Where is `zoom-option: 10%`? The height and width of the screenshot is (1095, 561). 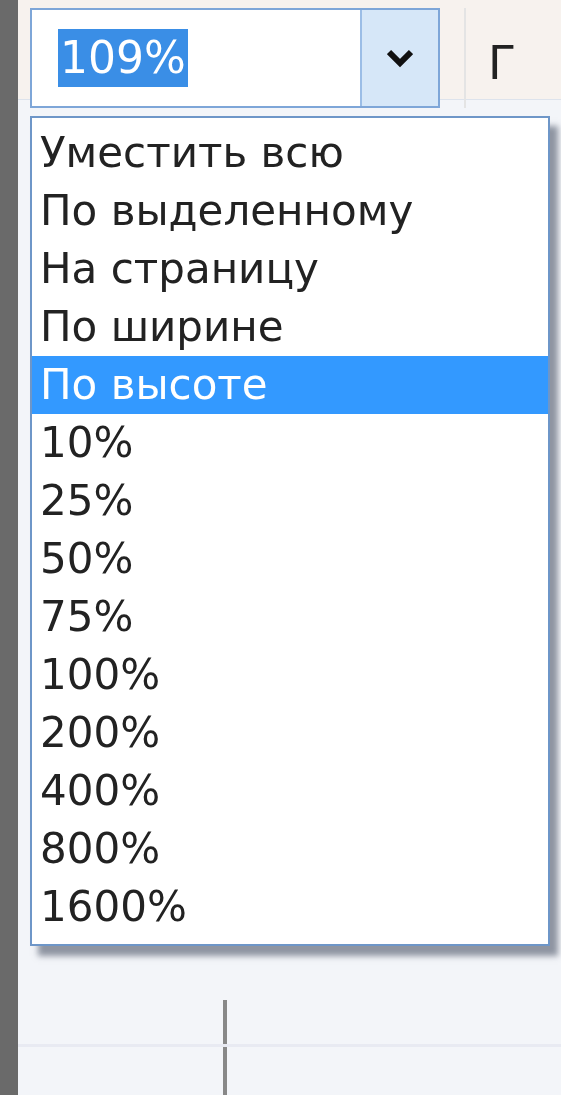
zoom-option: 10% is located at coordinates (290, 443).